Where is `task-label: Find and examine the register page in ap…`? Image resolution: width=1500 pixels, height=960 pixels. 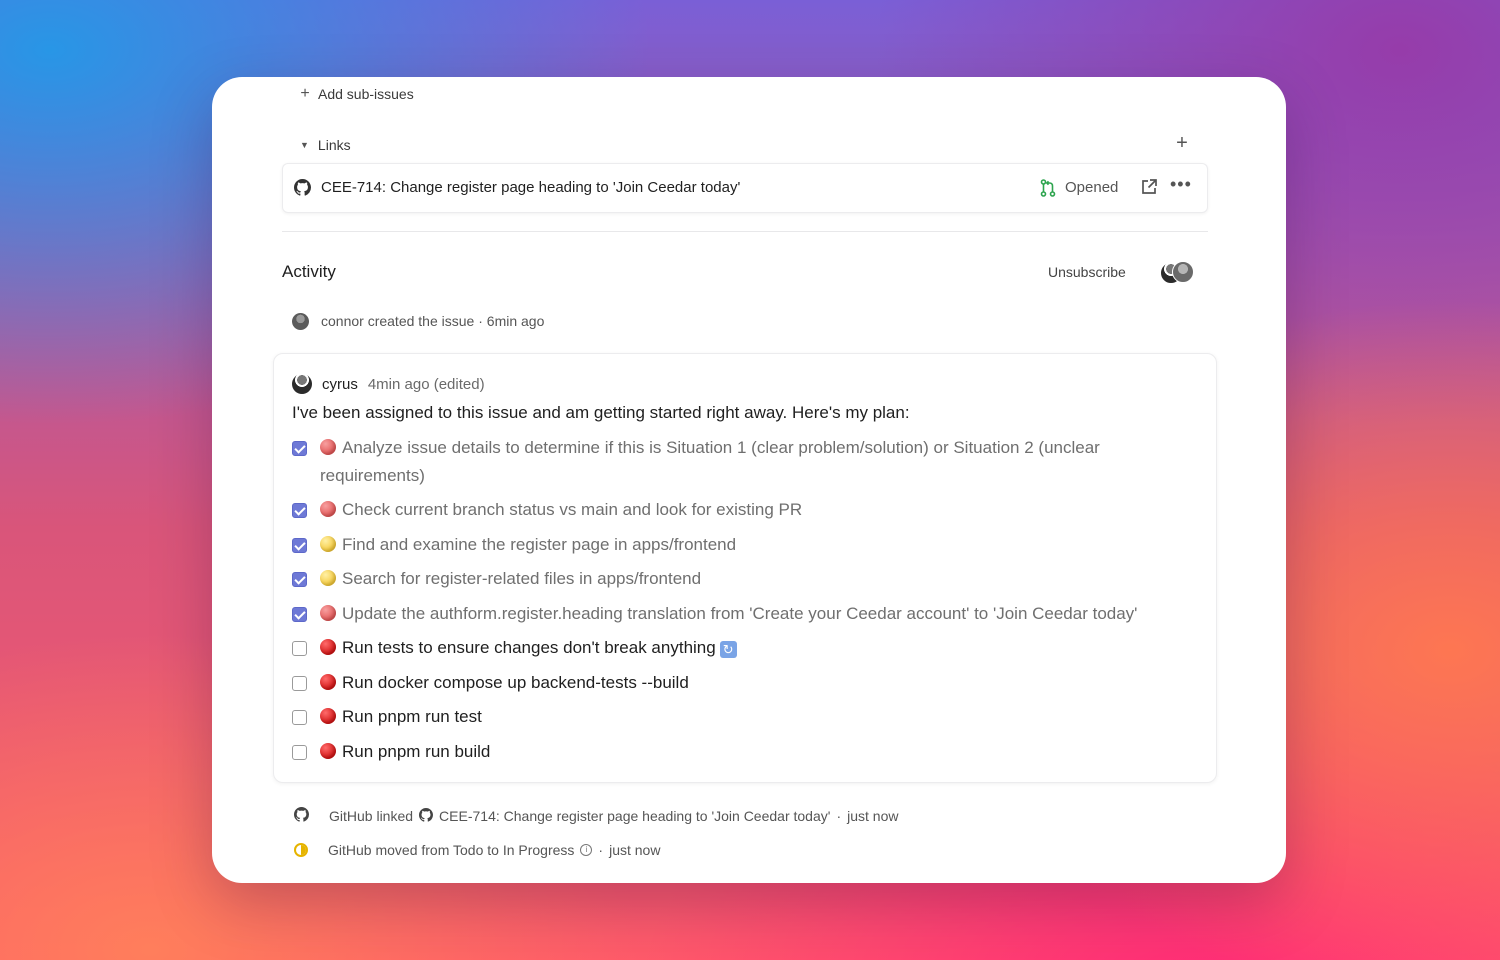
task-label: Find and examine the register page in ap… is located at coordinates (539, 544).